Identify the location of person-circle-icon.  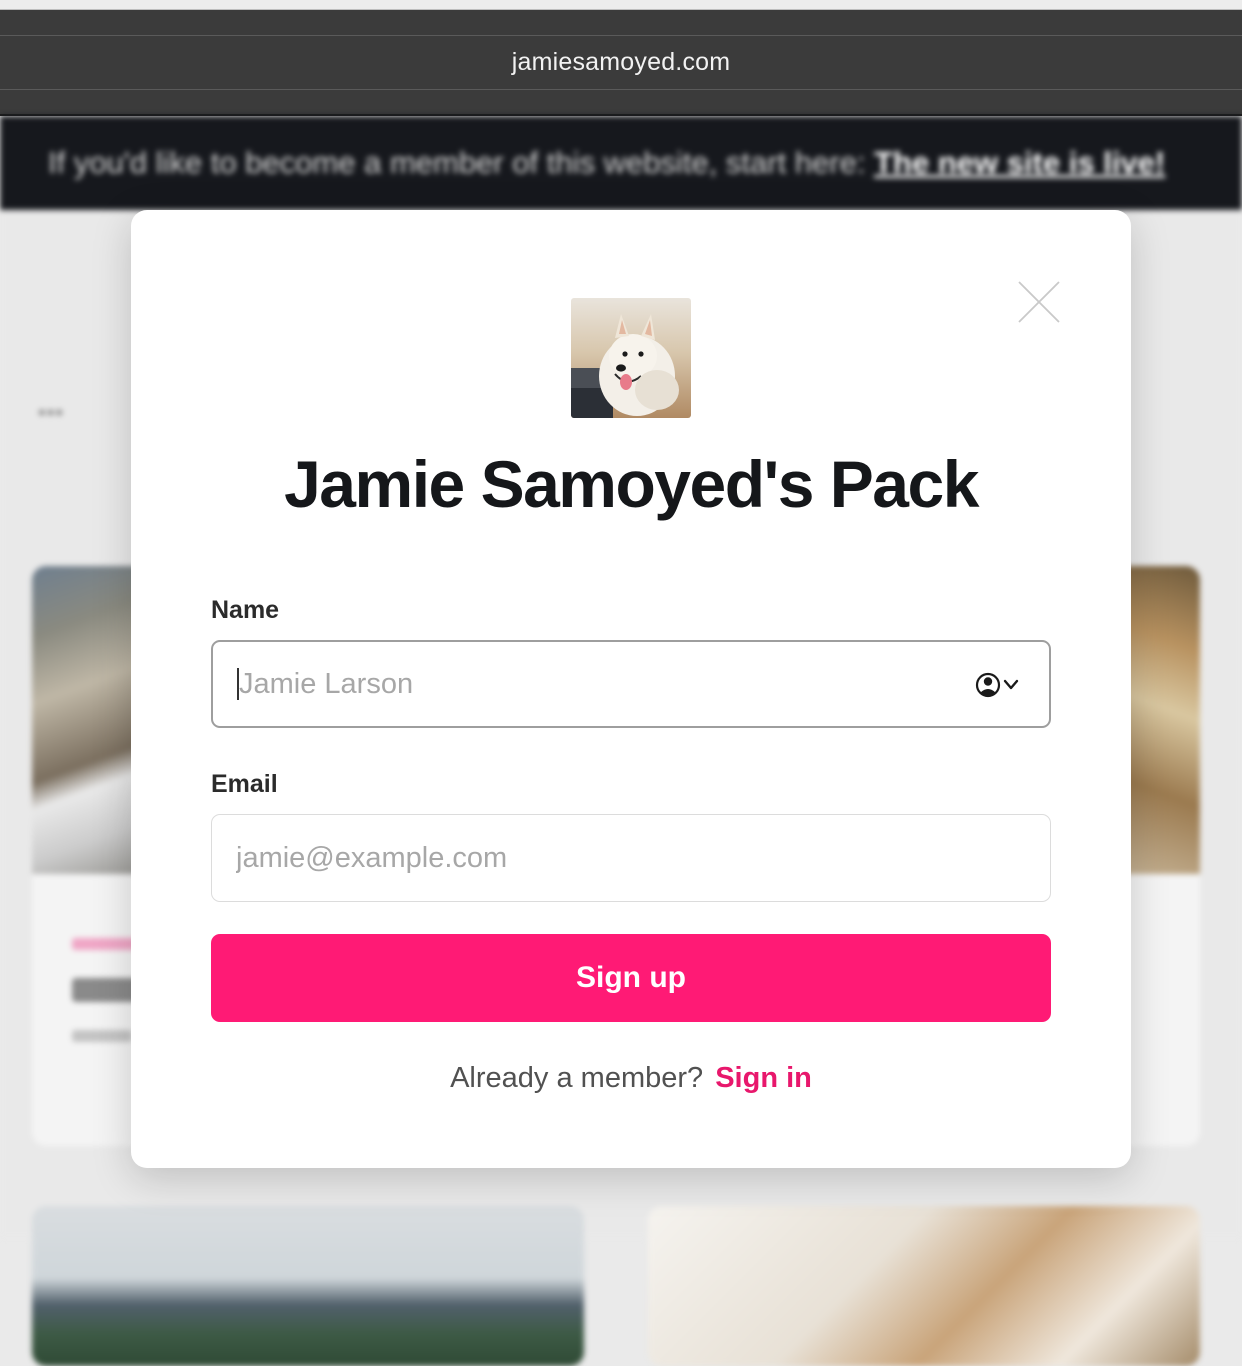
(997, 685).